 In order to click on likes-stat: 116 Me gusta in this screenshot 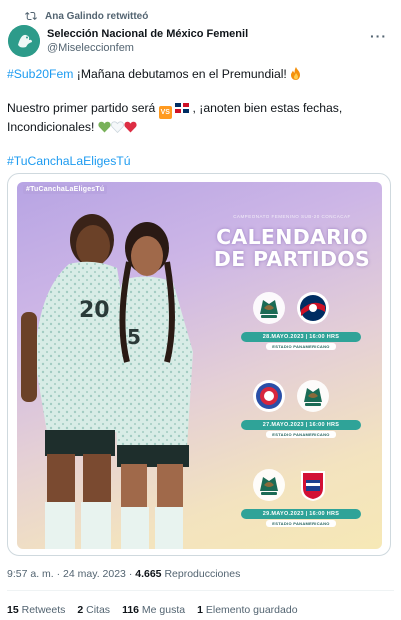, I will do `click(153, 610)`.